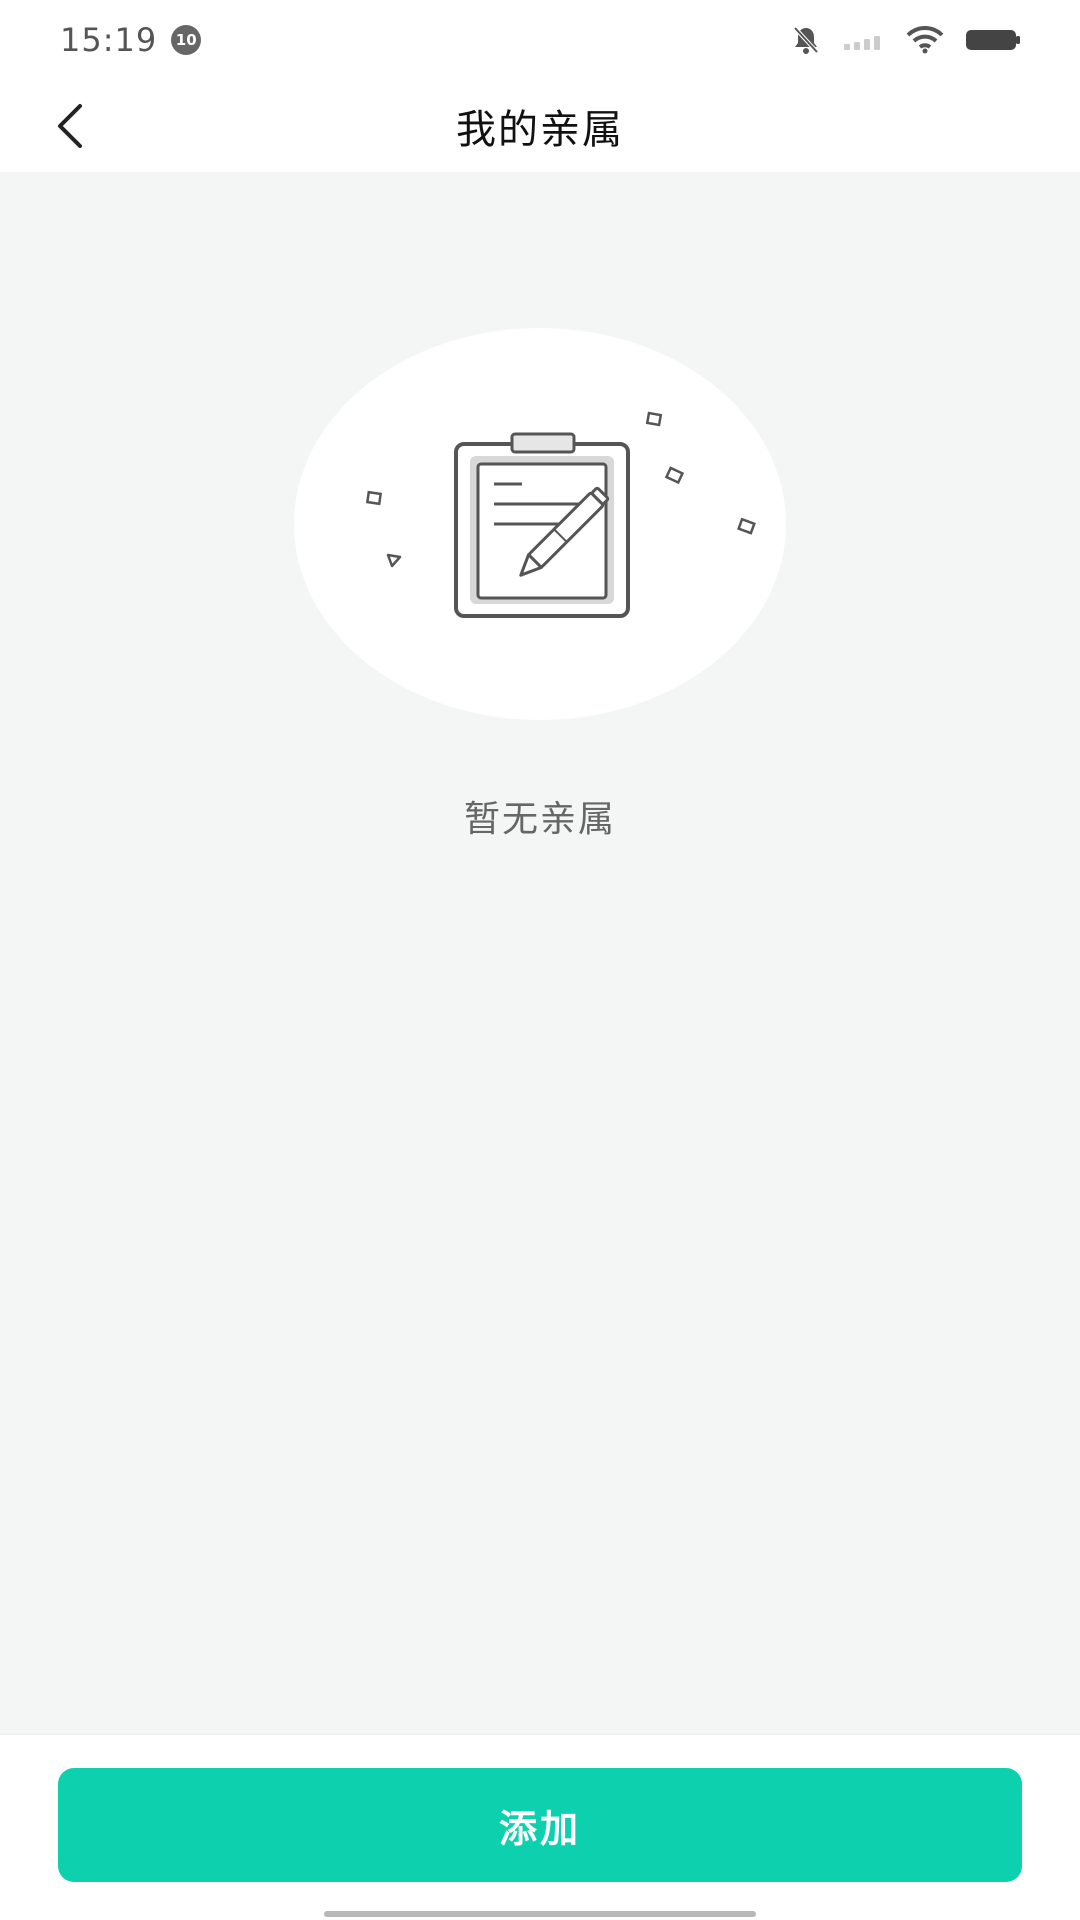 Image resolution: width=1080 pixels, height=1920 pixels. What do you see at coordinates (539, 819) in the screenshot?
I see `empty-state-message: 暂无亲属` at bounding box center [539, 819].